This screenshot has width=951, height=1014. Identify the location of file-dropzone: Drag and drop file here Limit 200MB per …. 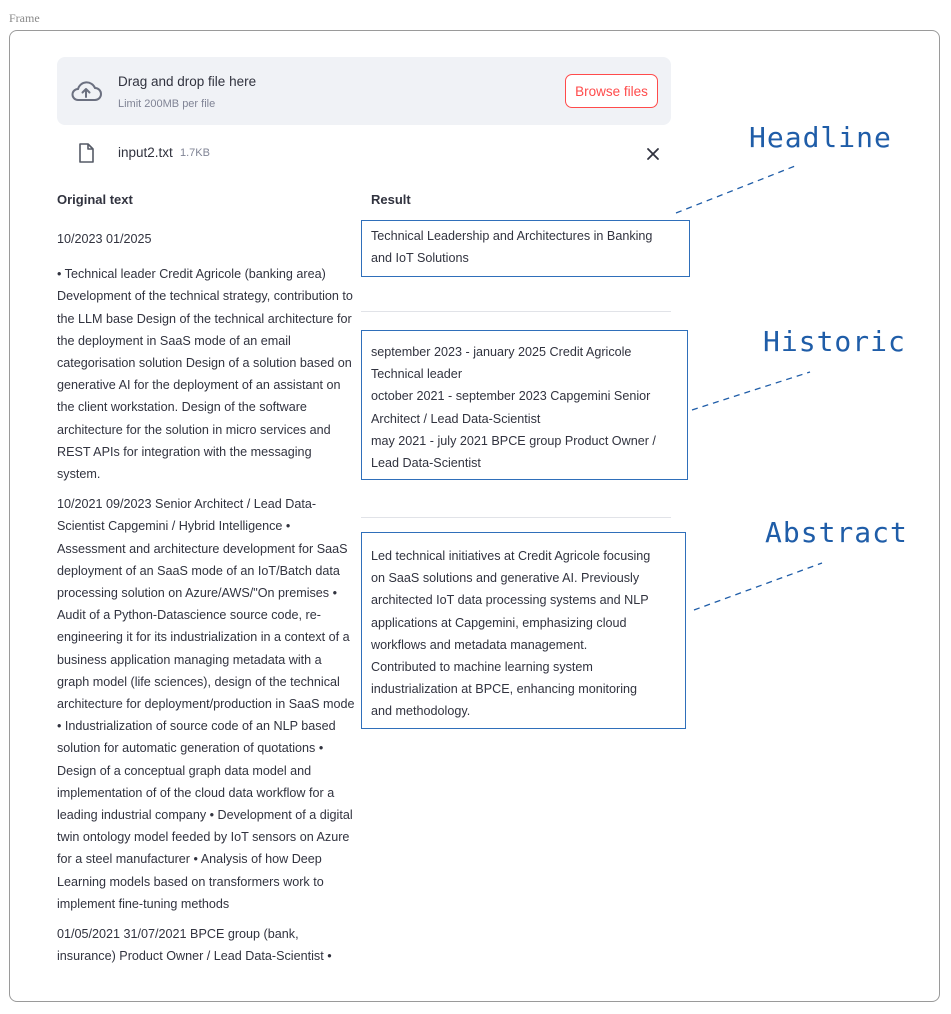
(364, 91).